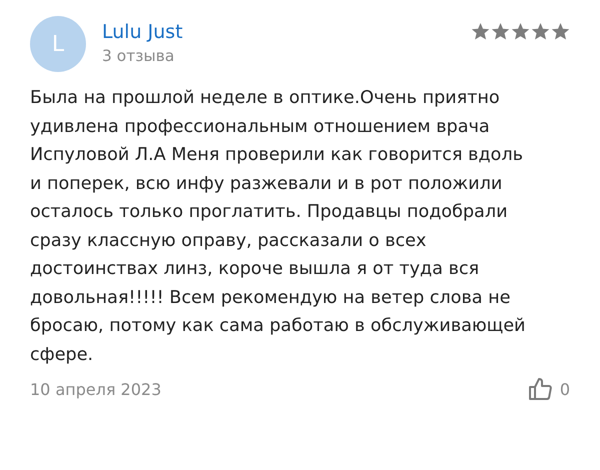 The width and height of the screenshot is (600, 470). What do you see at coordinates (286, 32) in the screenshot?
I see `author-name: Lulu Just` at bounding box center [286, 32].